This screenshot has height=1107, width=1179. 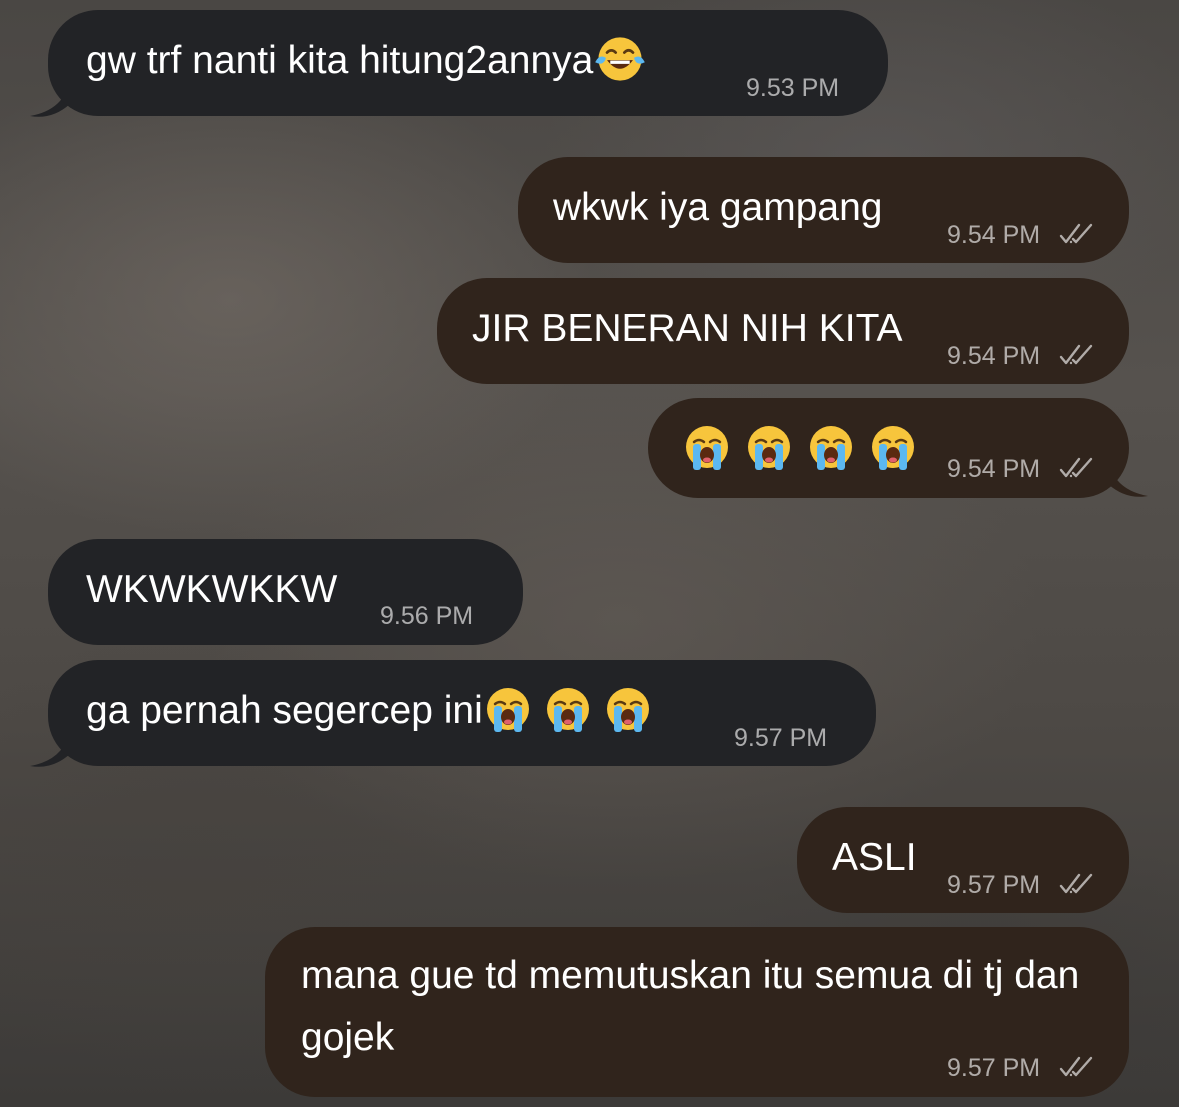 I want to click on message-bubble-incoming: WKWKWKKW 9.56 PM, so click(x=285, y=592).